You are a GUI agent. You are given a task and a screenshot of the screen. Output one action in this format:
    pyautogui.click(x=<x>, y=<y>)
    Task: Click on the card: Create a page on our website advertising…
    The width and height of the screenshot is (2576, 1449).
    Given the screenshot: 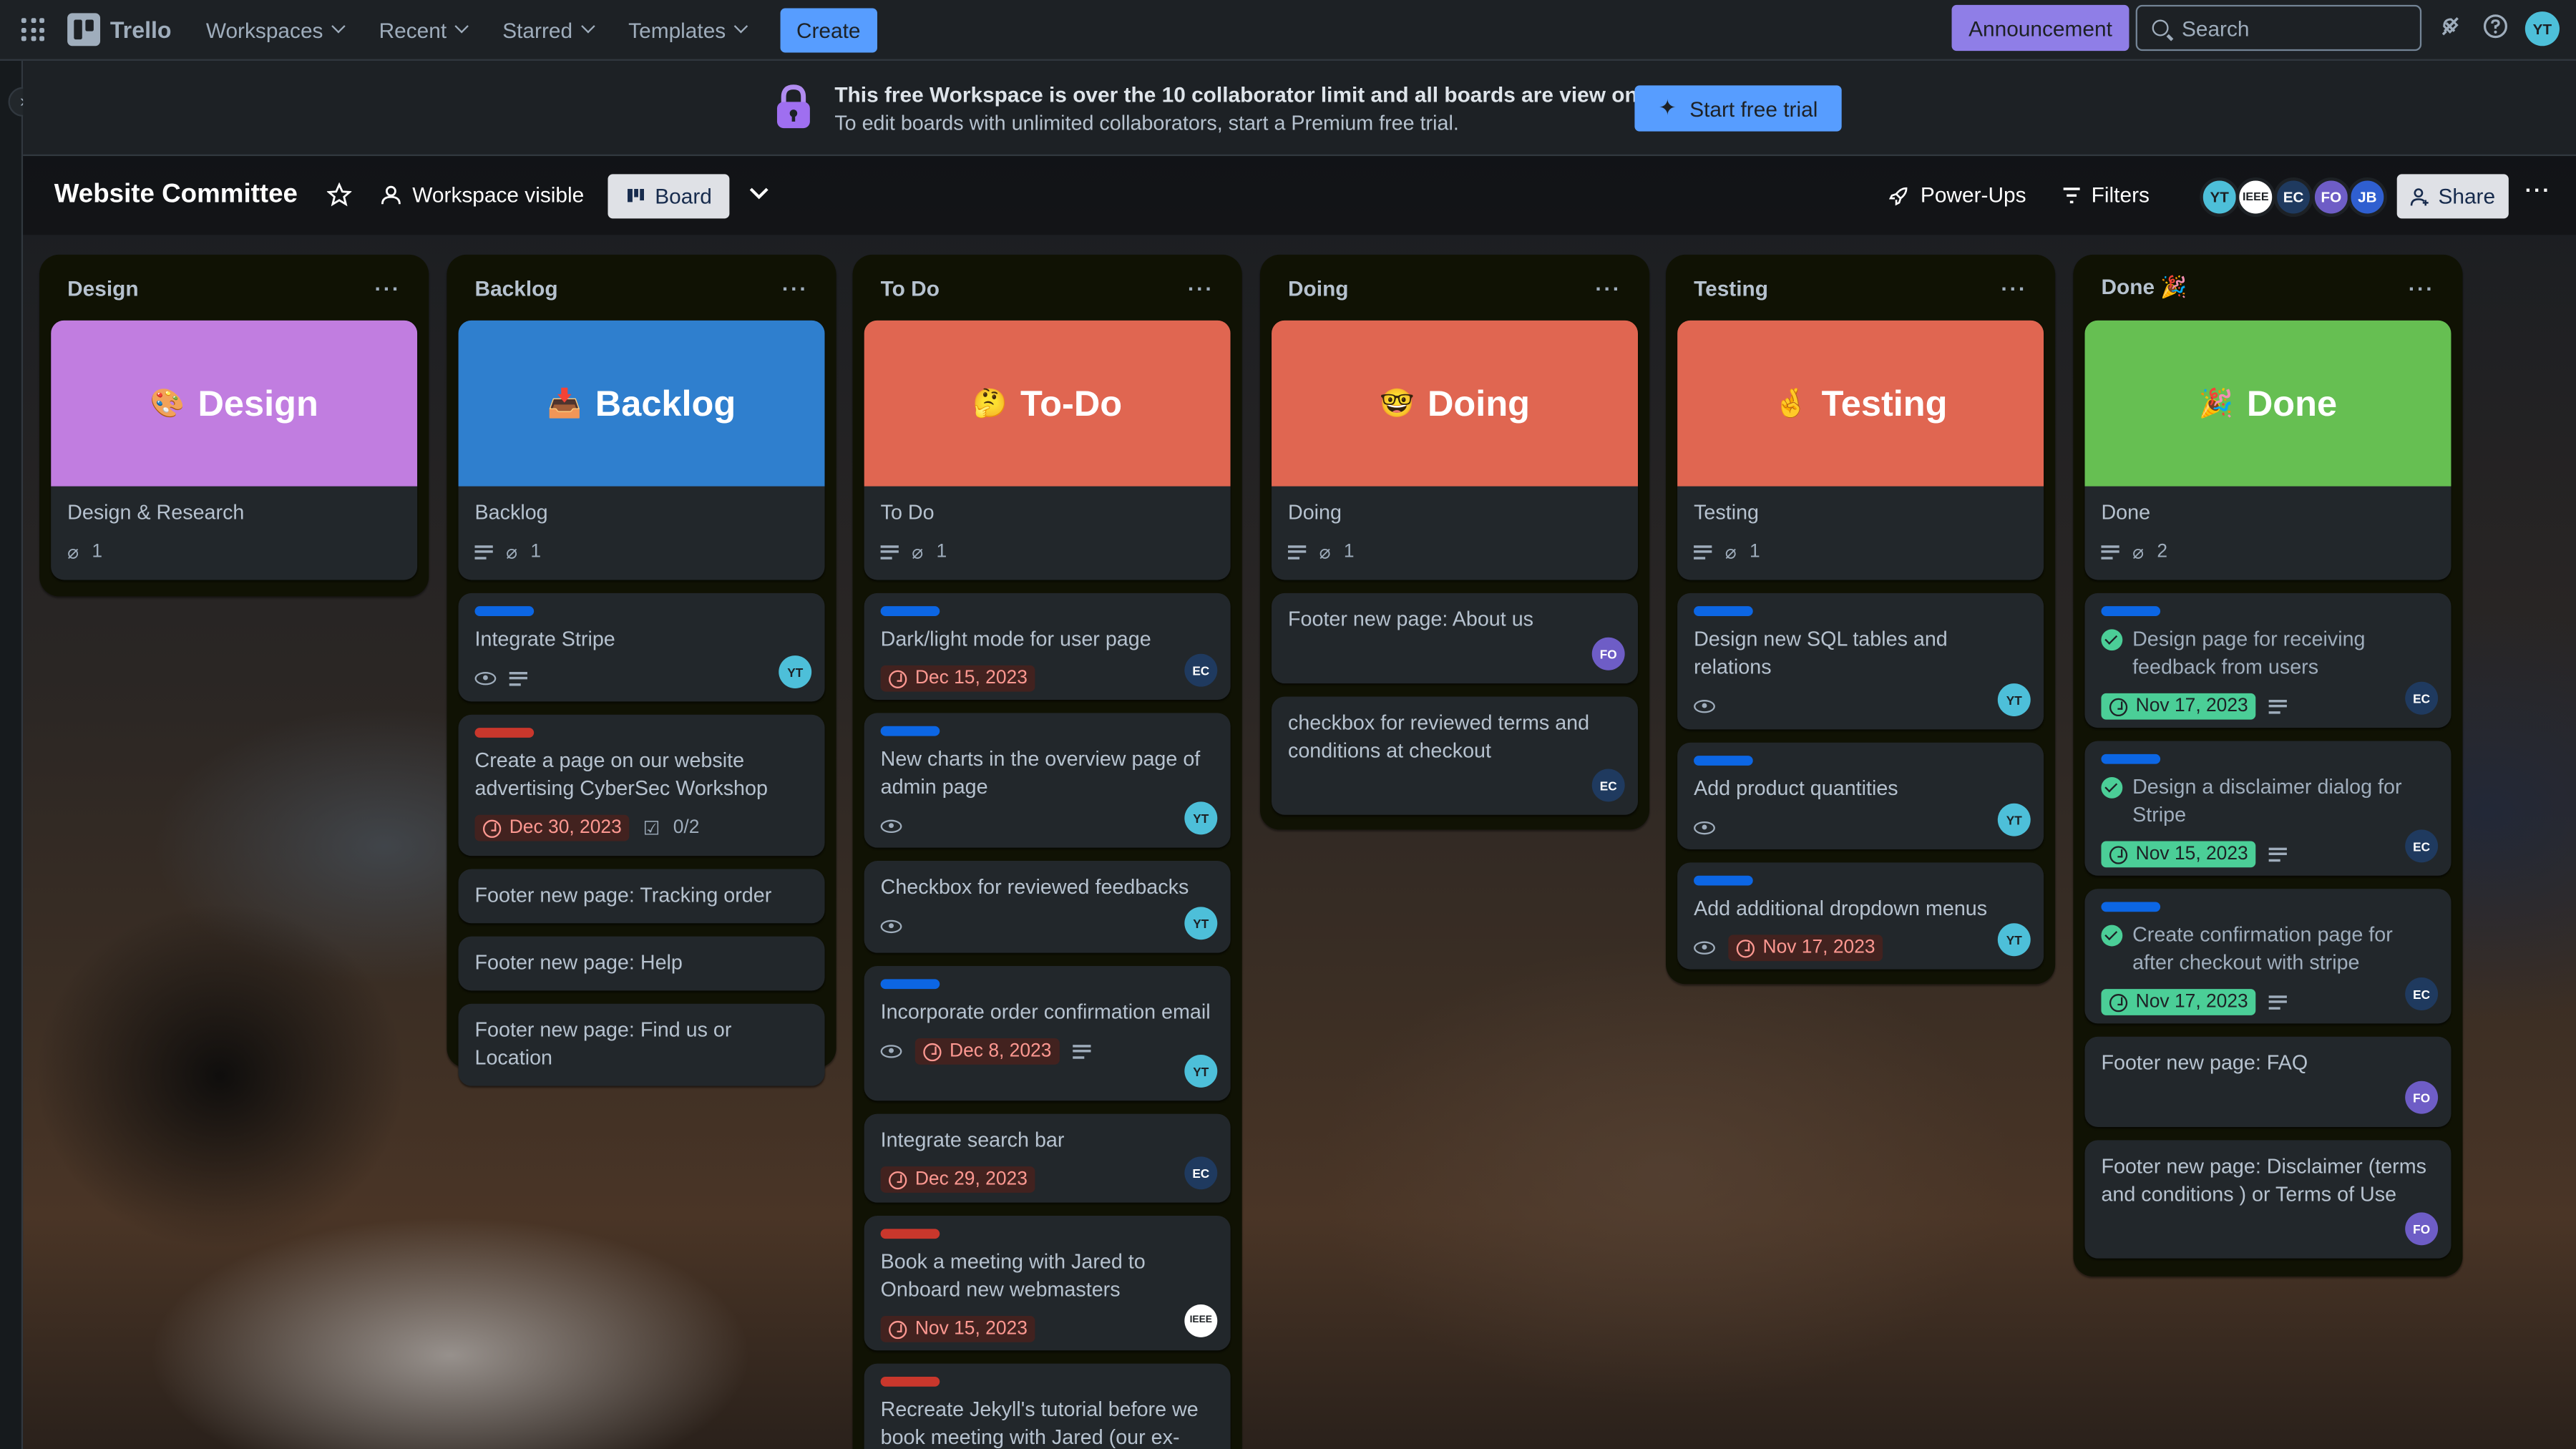 What is the action you would take?
    pyautogui.click(x=641, y=785)
    